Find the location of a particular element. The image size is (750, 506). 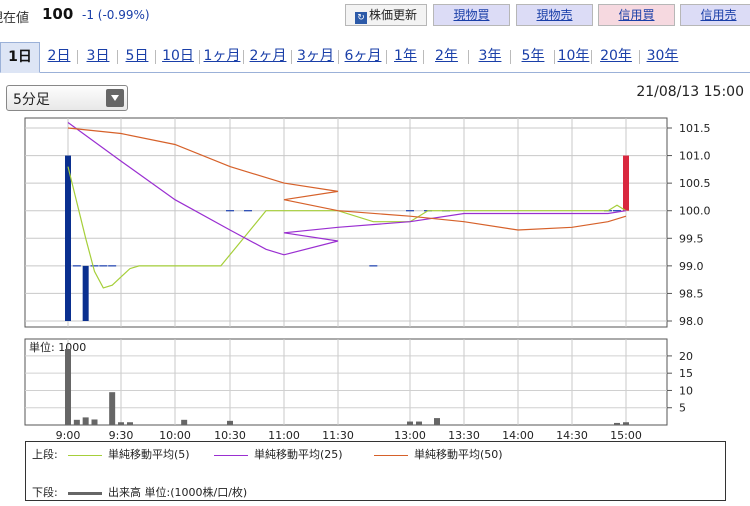

volume-tick-label: 15 is located at coordinates (686, 373).